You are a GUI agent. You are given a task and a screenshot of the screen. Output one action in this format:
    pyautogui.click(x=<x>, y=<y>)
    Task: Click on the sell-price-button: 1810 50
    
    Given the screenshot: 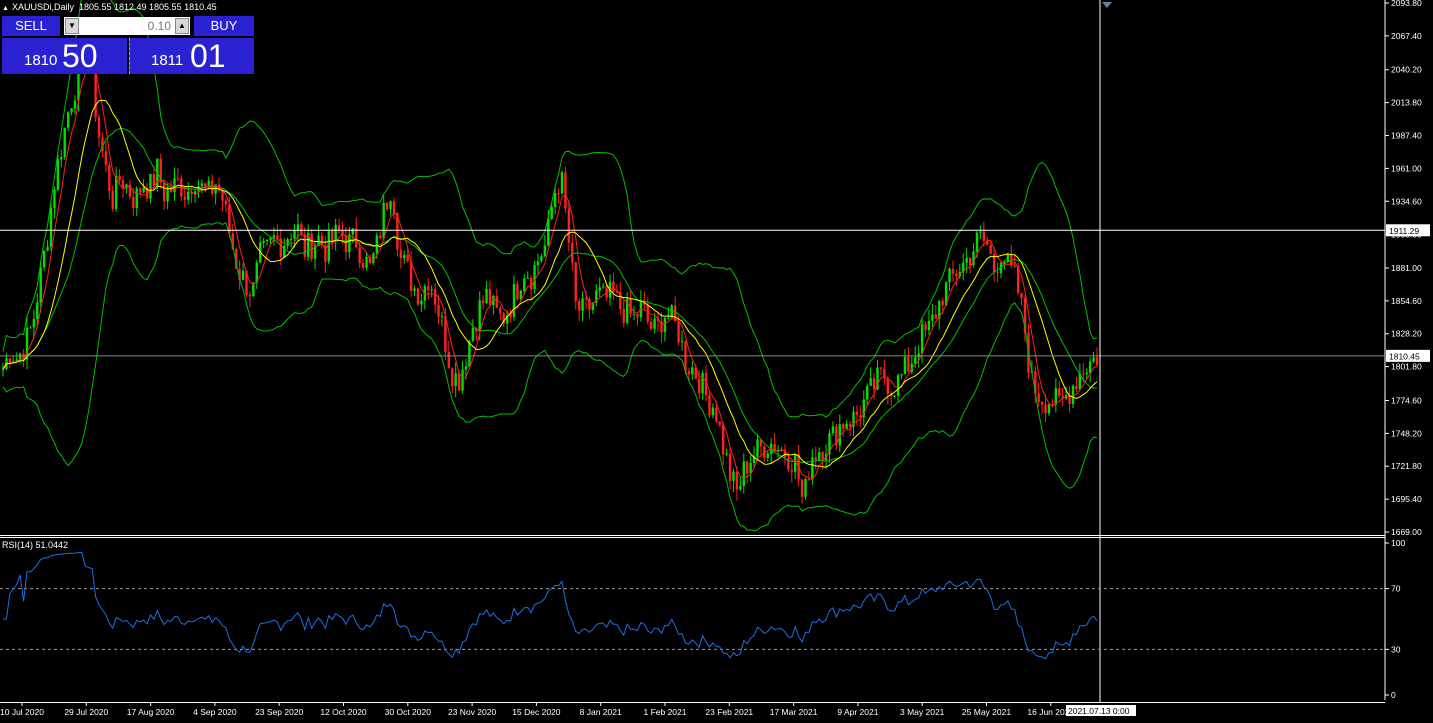 What is the action you would take?
    pyautogui.click(x=64, y=56)
    